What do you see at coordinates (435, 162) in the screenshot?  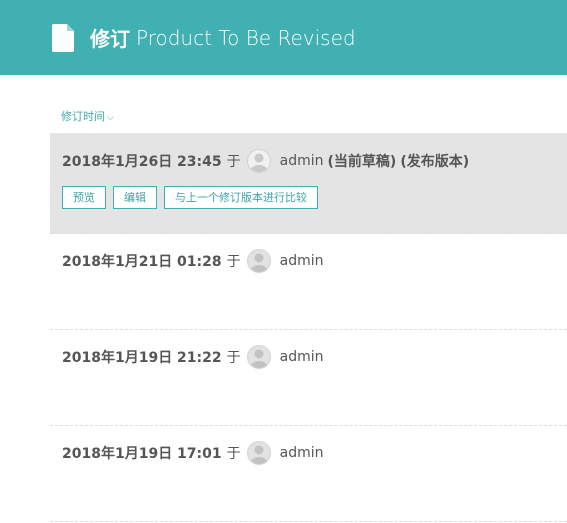 I see `published-version-badge: (发布版本)` at bounding box center [435, 162].